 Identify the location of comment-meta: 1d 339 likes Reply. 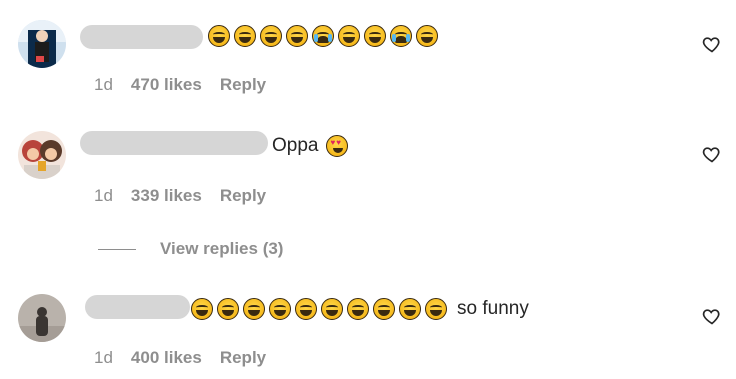
(180, 196).